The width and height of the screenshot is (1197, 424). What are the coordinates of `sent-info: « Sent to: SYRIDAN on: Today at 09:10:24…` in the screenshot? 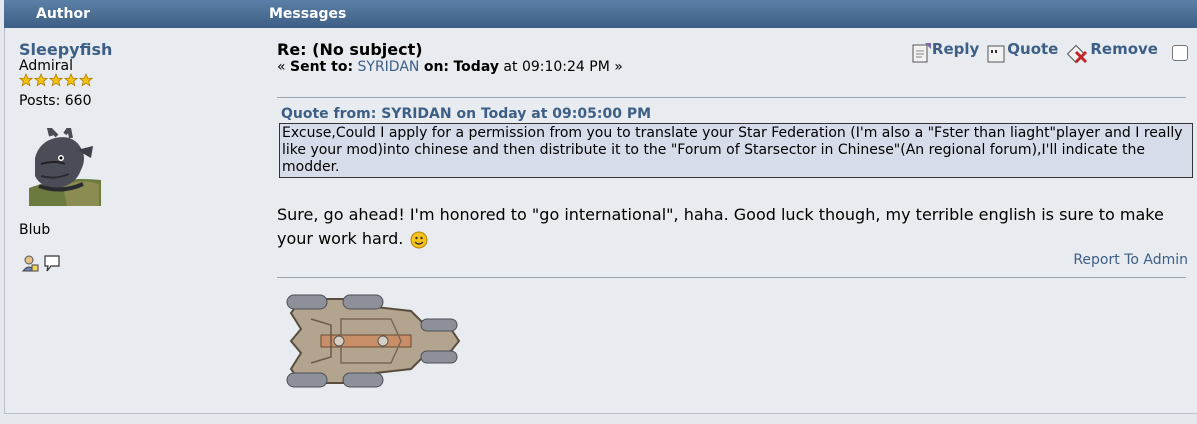 It's located at (450, 67).